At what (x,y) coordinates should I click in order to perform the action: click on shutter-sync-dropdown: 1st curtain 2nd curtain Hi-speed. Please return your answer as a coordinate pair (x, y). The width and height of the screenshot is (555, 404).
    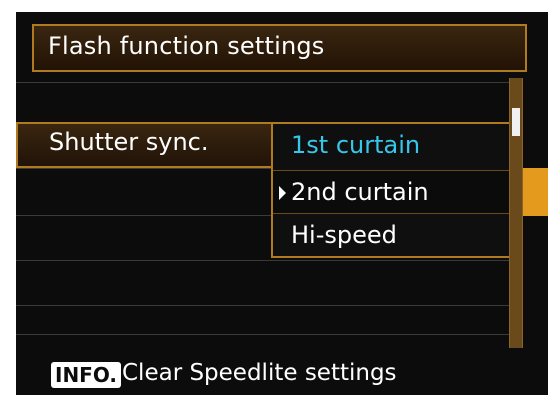
    Looking at the image, I should click on (391, 190).